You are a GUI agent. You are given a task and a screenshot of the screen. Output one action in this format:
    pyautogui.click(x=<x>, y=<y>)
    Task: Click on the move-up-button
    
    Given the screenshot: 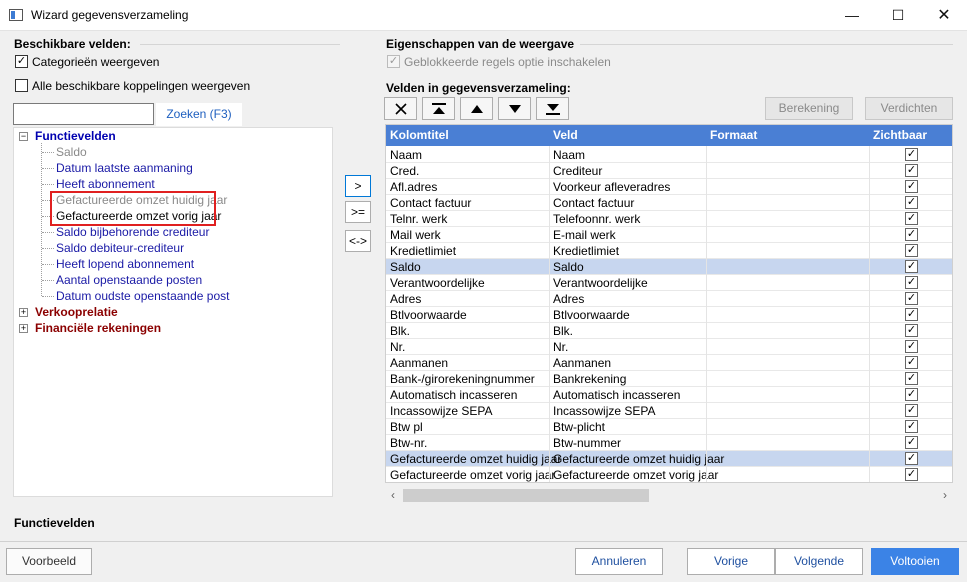 What is the action you would take?
    pyautogui.click(x=476, y=108)
    